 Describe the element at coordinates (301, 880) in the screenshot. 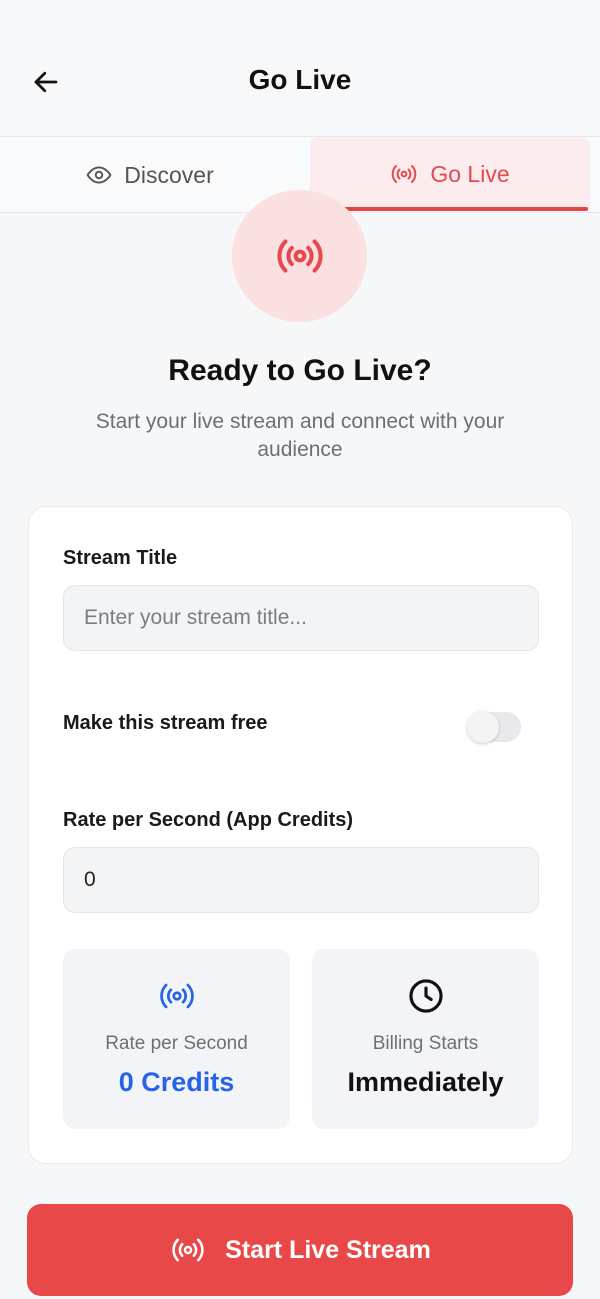

I see `rate-input` at that location.